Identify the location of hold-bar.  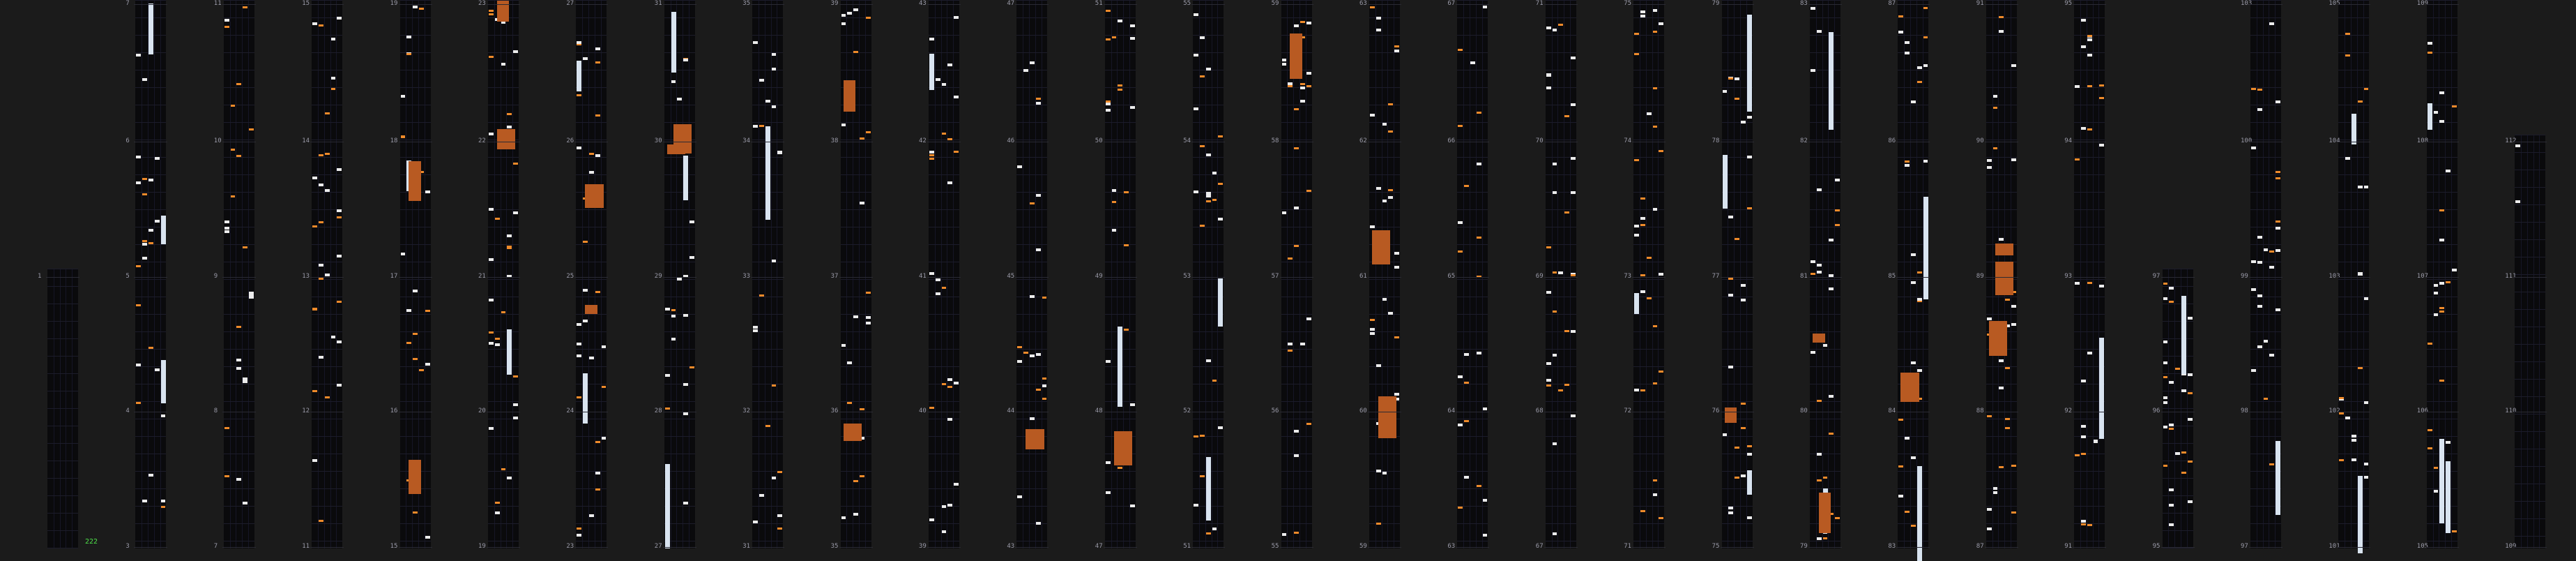
(2442, 480).